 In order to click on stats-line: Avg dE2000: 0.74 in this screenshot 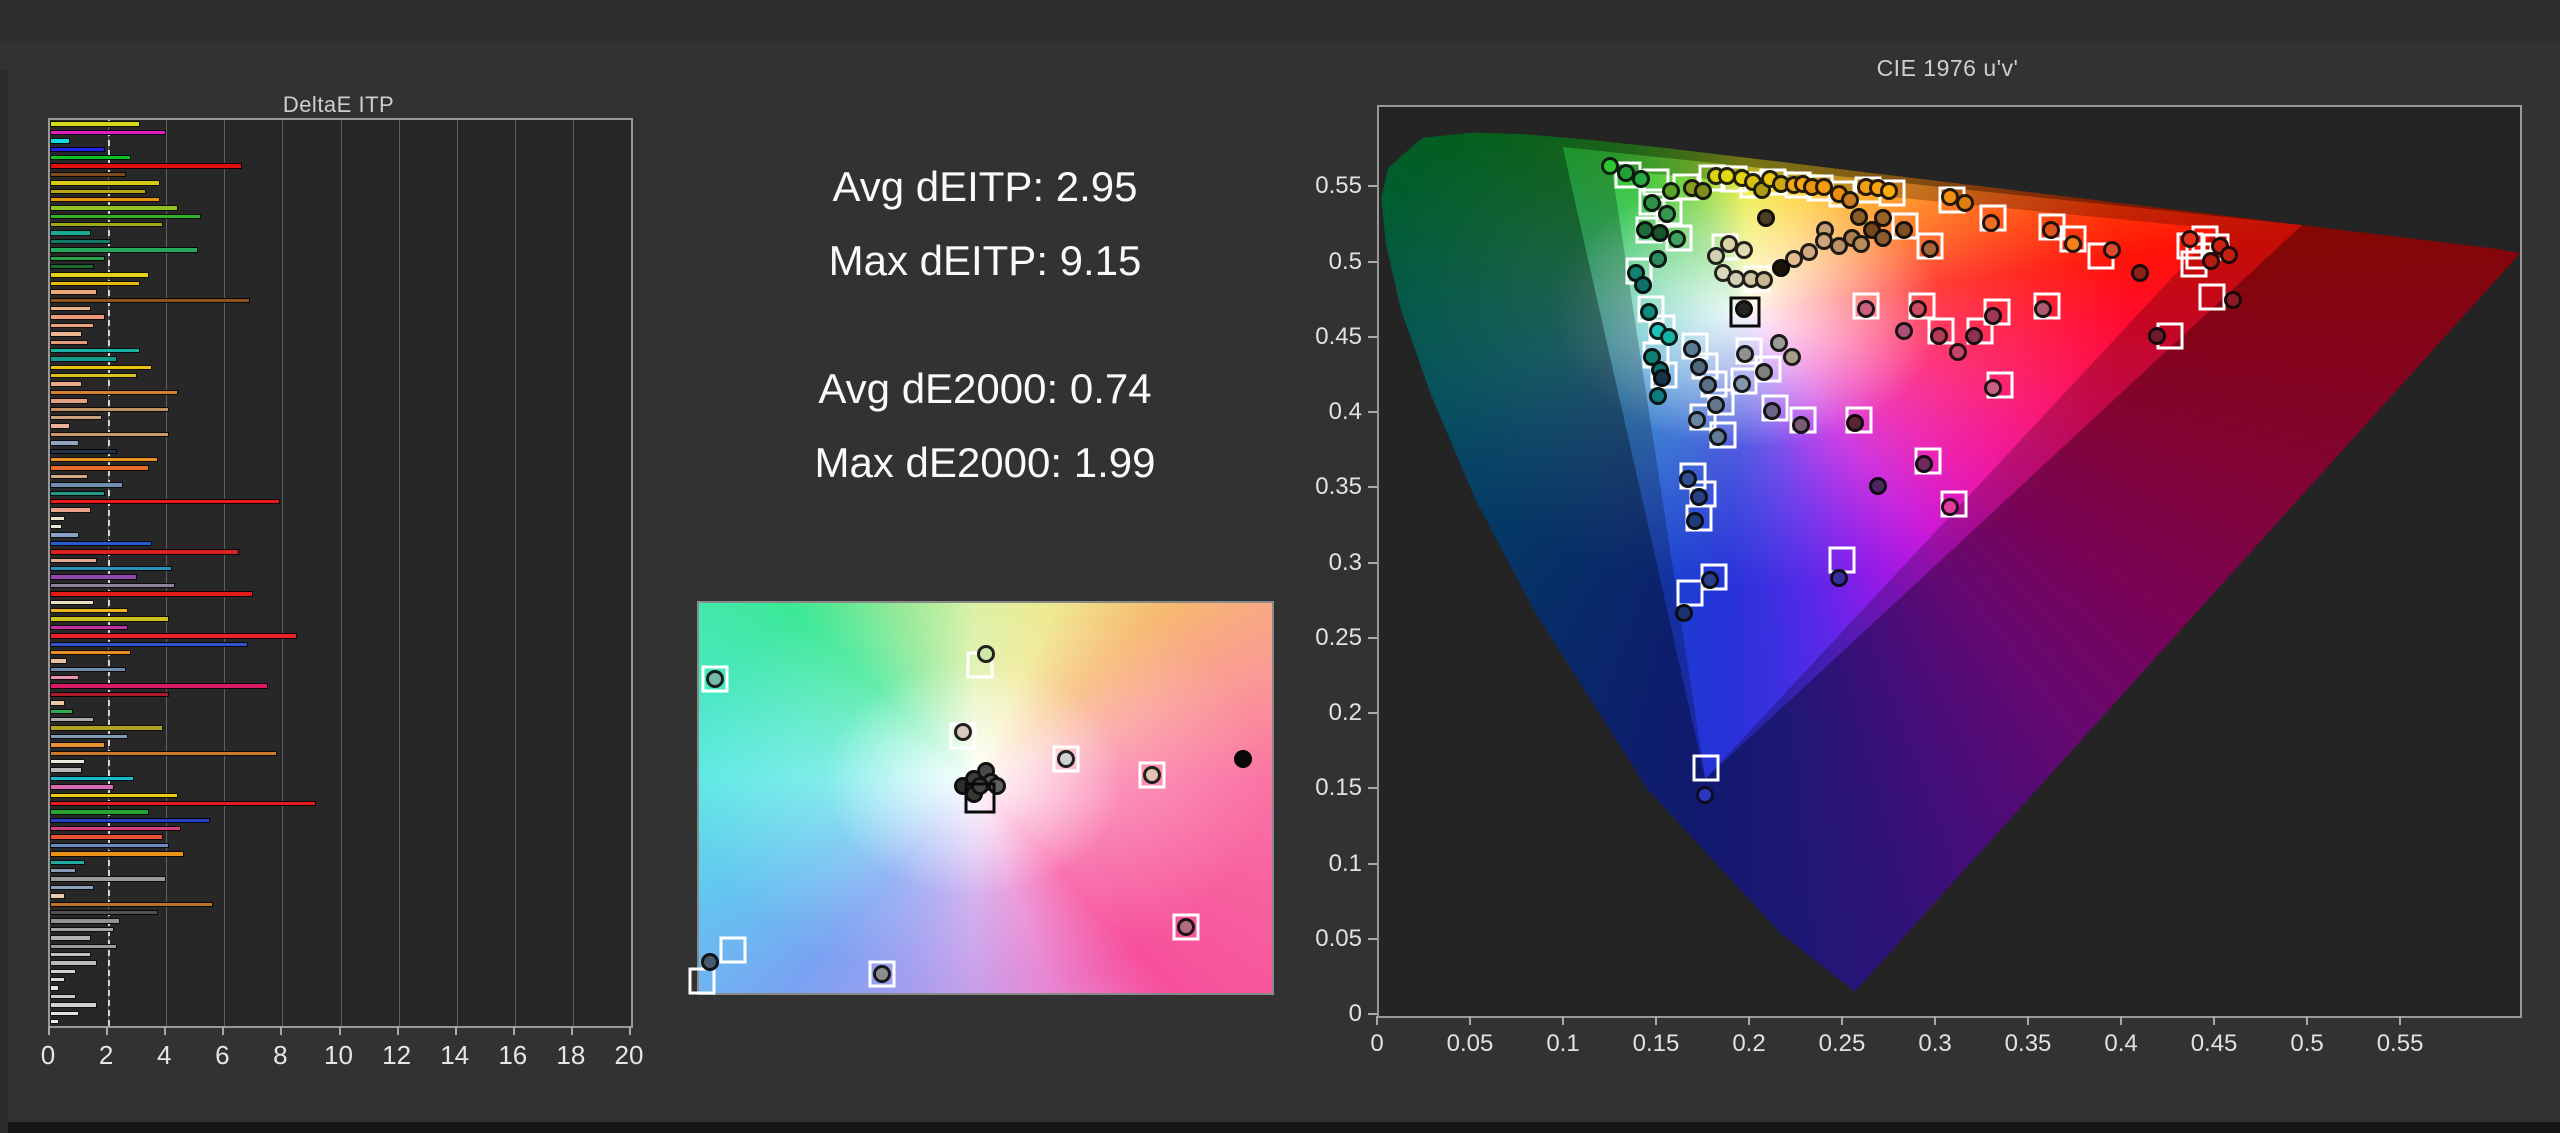, I will do `click(985, 388)`.